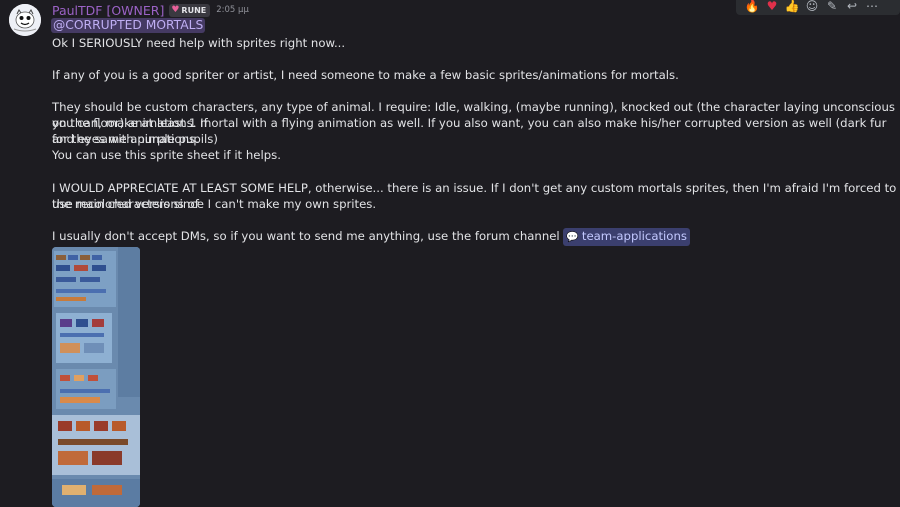  Describe the element at coordinates (852, 7) in the screenshot. I see `reply-icon: ↩` at that location.